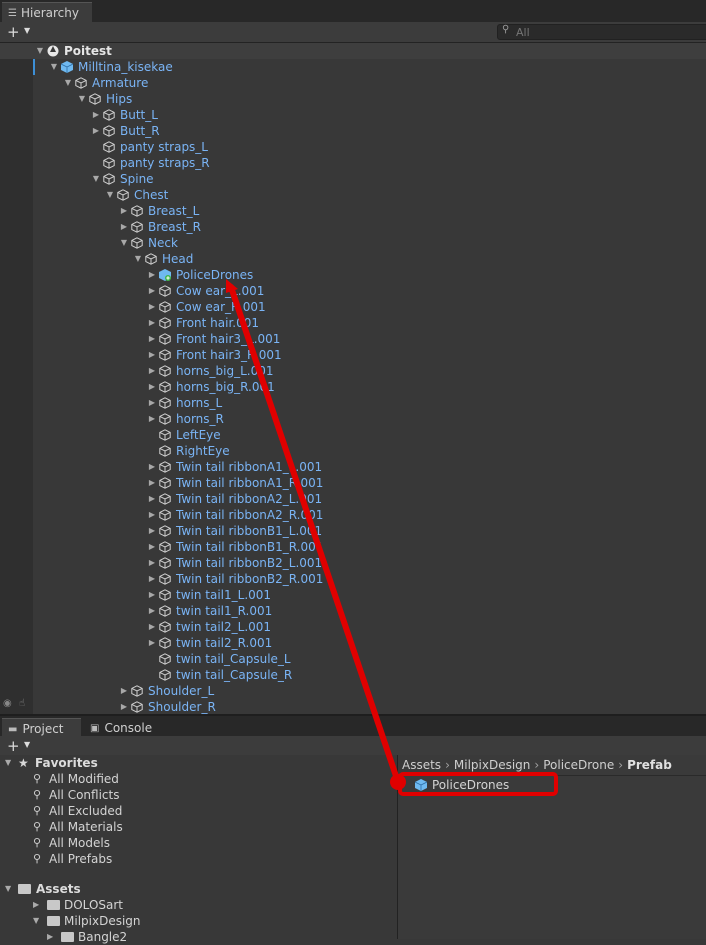 This screenshot has height=945, width=706. I want to click on hierarchy-row: ▶ horns_R, so click(353, 419).